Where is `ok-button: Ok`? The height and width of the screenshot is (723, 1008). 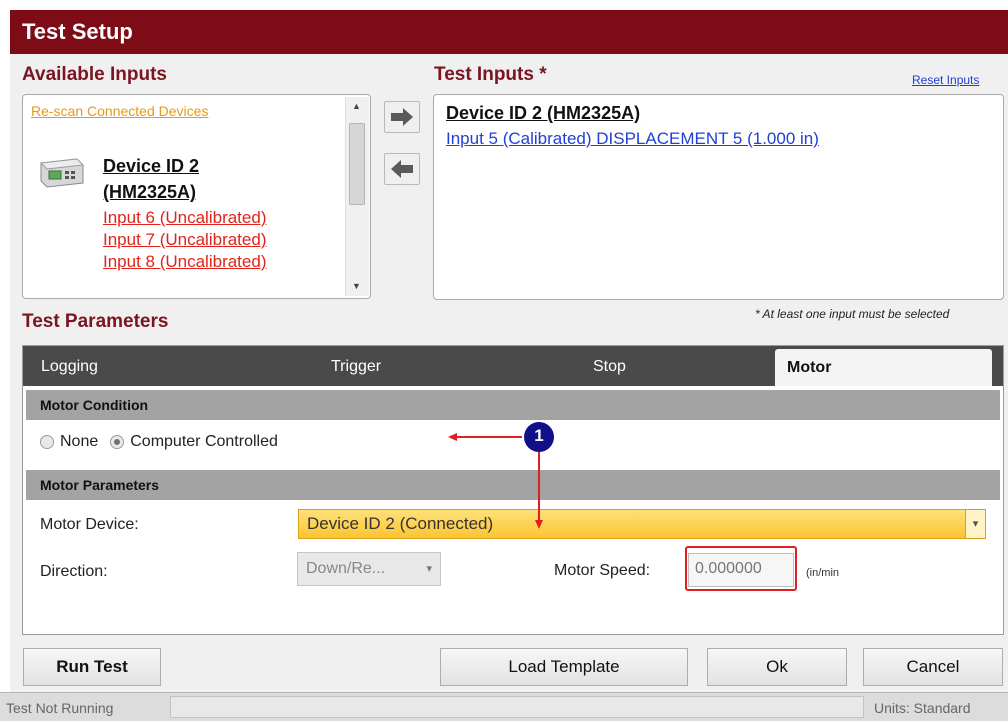
ok-button: Ok is located at coordinates (777, 667).